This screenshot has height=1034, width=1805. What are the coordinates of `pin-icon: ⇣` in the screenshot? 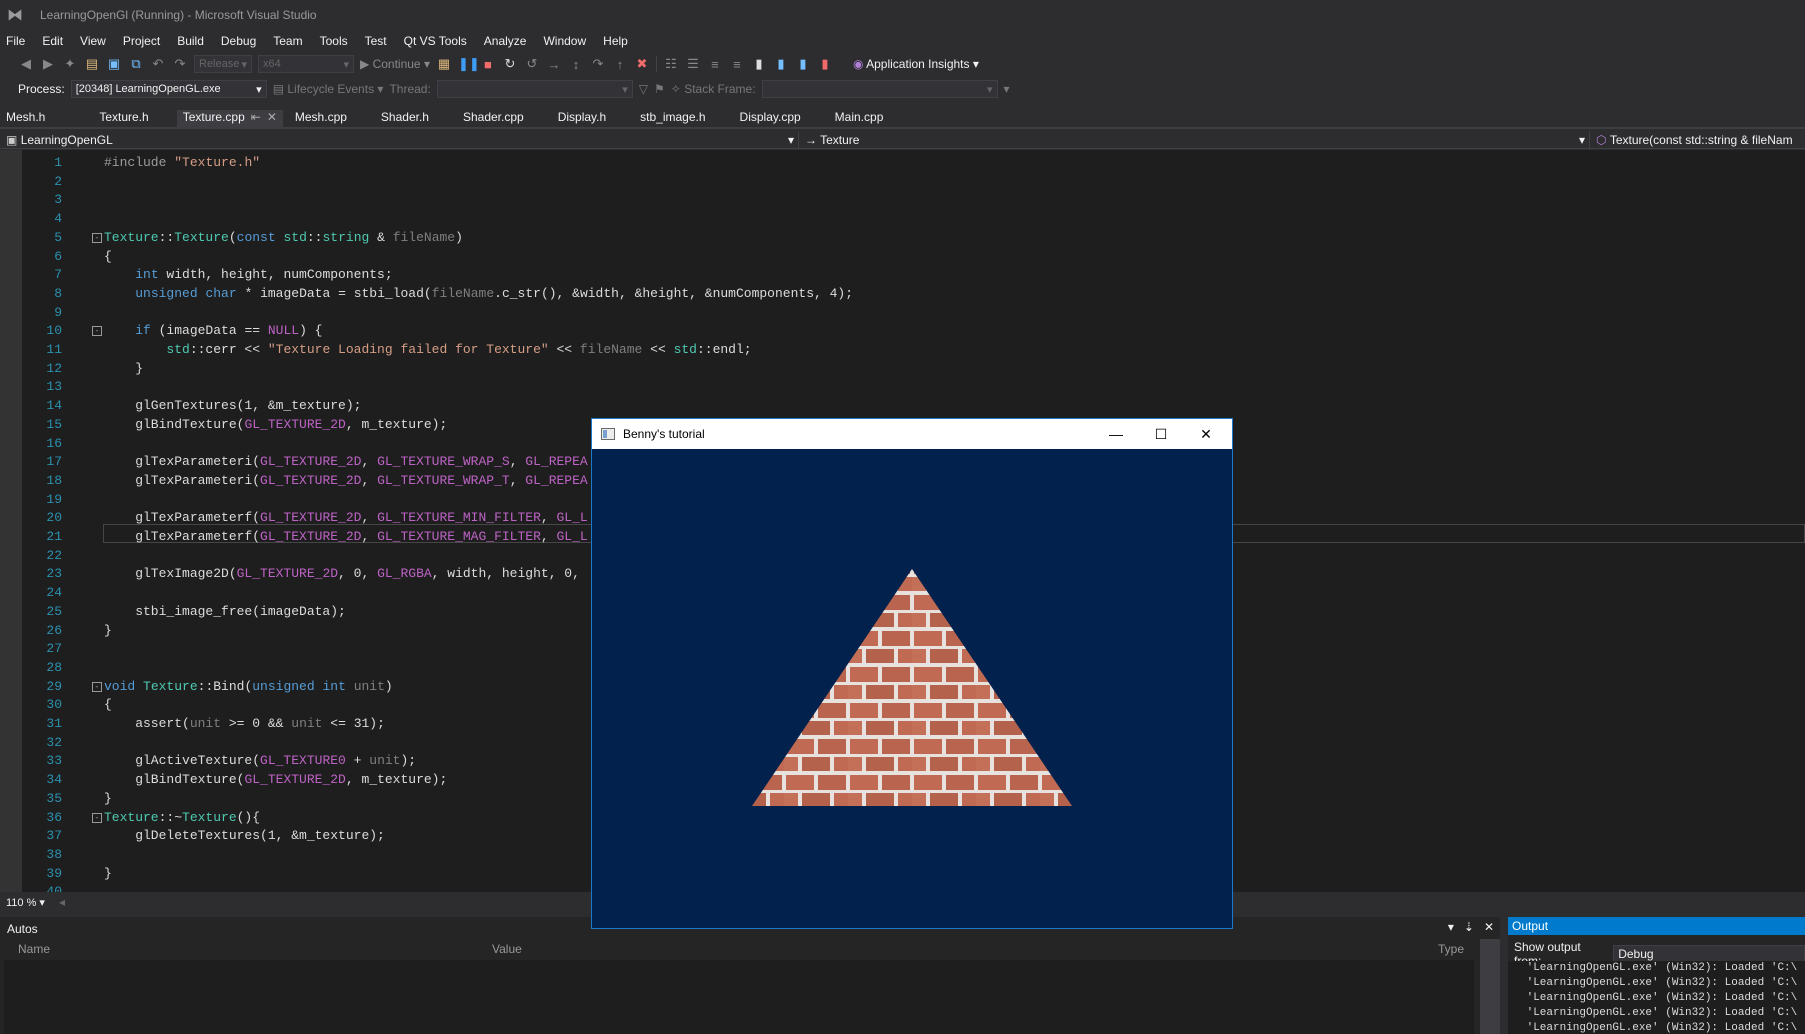 It's located at (1469, 927).